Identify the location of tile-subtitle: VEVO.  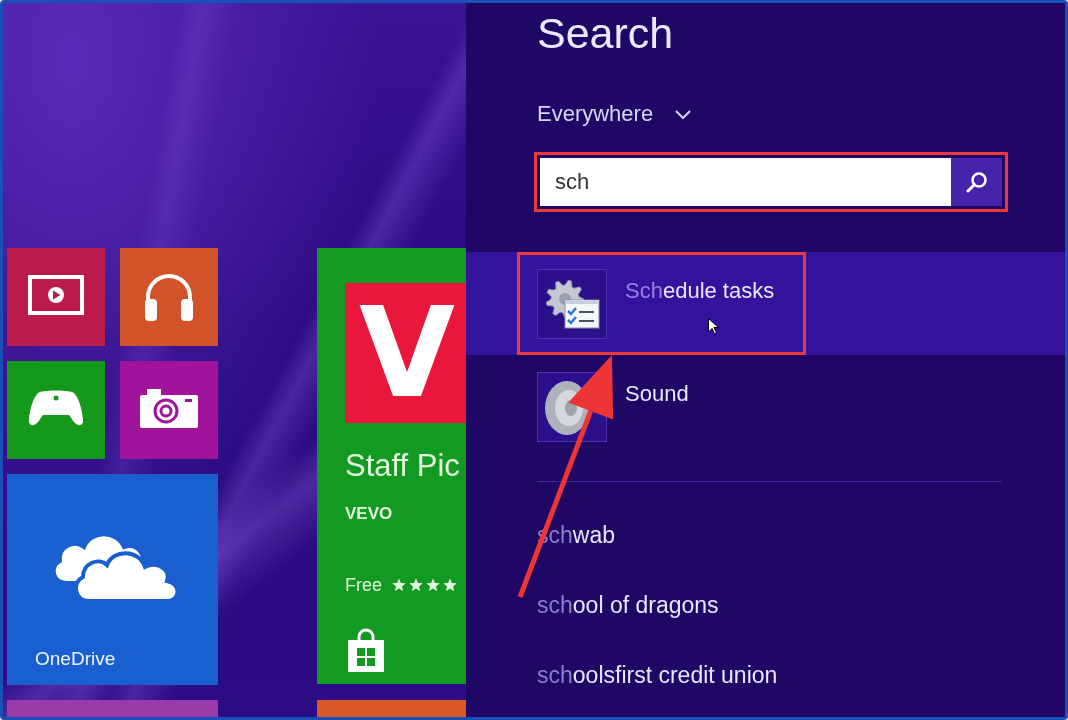
(369, 514).